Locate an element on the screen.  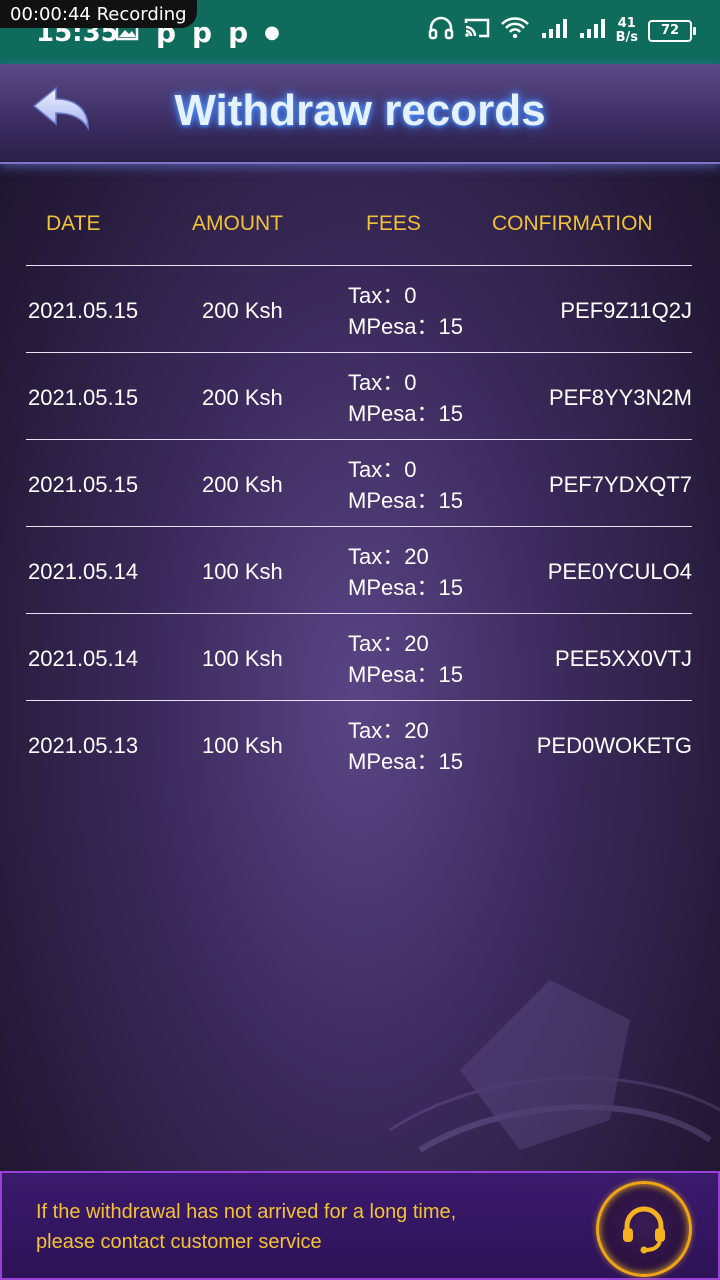
customer-service-button is located at coordinates (644, 1229).